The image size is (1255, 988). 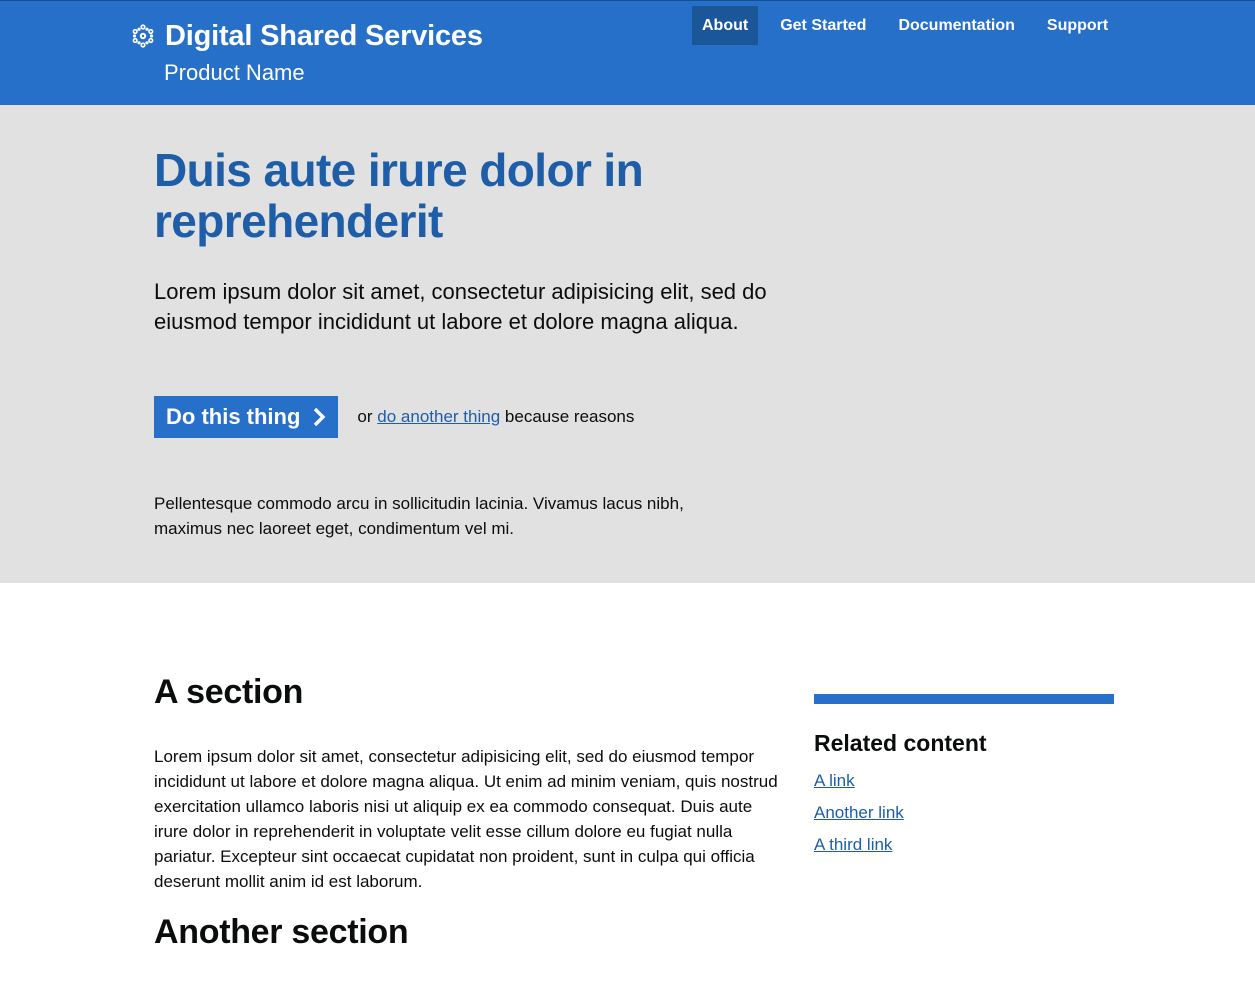 What do you see at coordinates (956, 25) in the screenshot?
I see `nav-item-documentation: Documentation` at bounding box center [956, 25].